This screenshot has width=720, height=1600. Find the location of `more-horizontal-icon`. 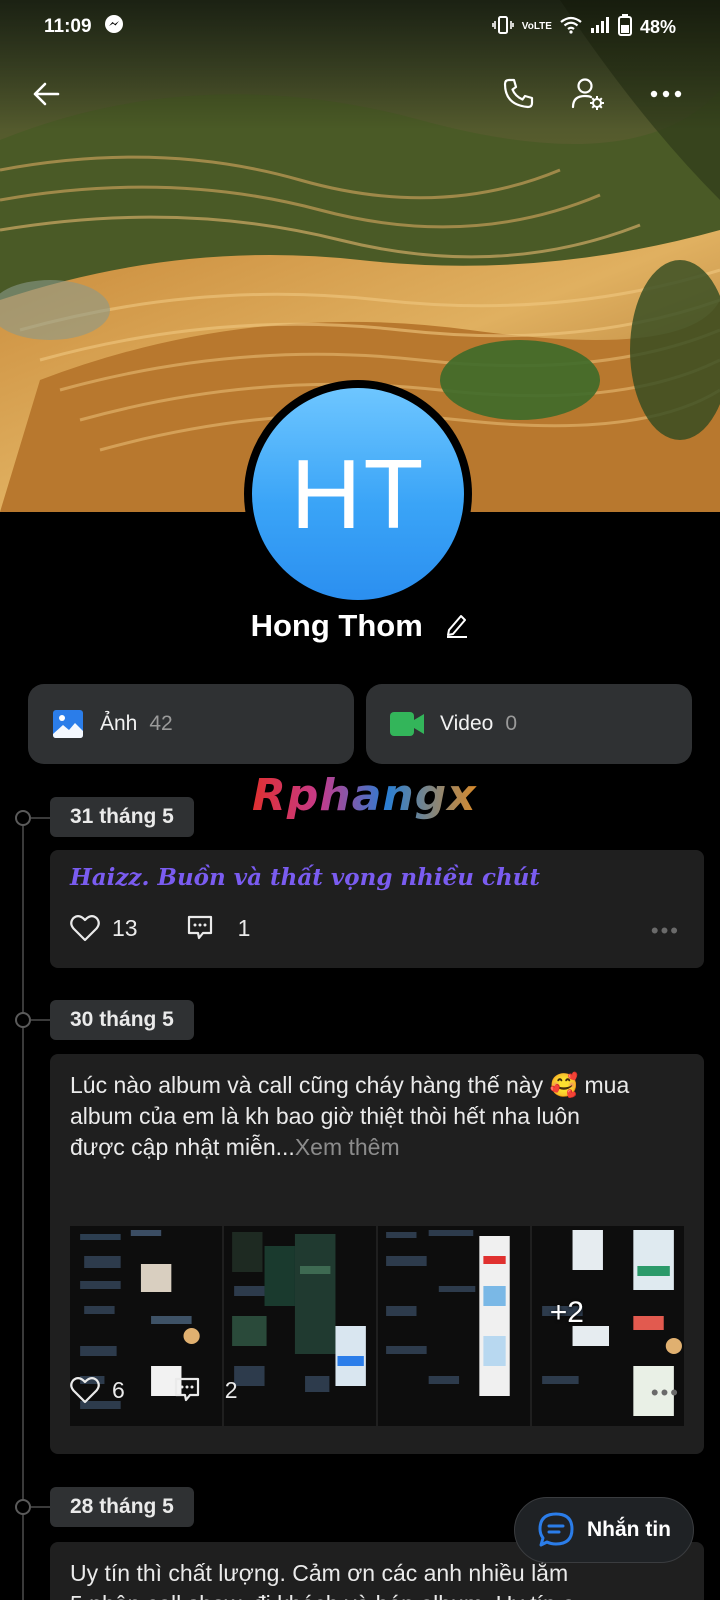

more-horizontal-icon is located at coordinates (666, 94).